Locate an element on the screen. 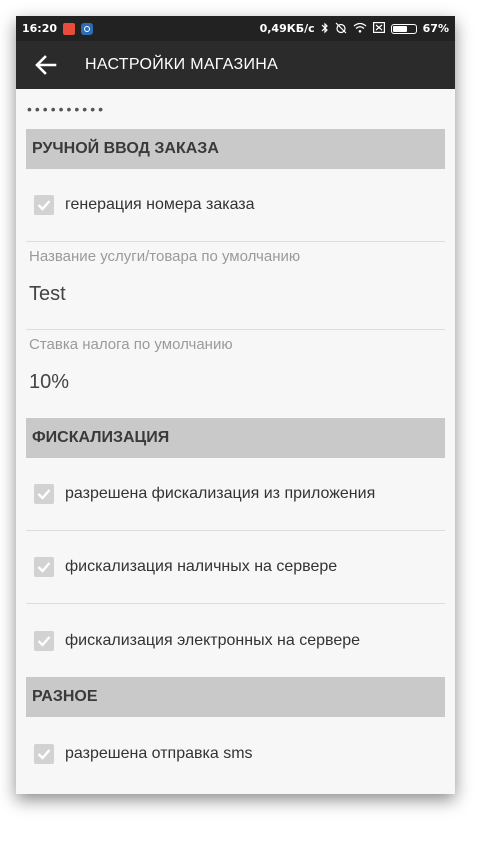 The height and width of the screenshot is (843, 503). sim-off-icon is located at coordinates (378, 28).